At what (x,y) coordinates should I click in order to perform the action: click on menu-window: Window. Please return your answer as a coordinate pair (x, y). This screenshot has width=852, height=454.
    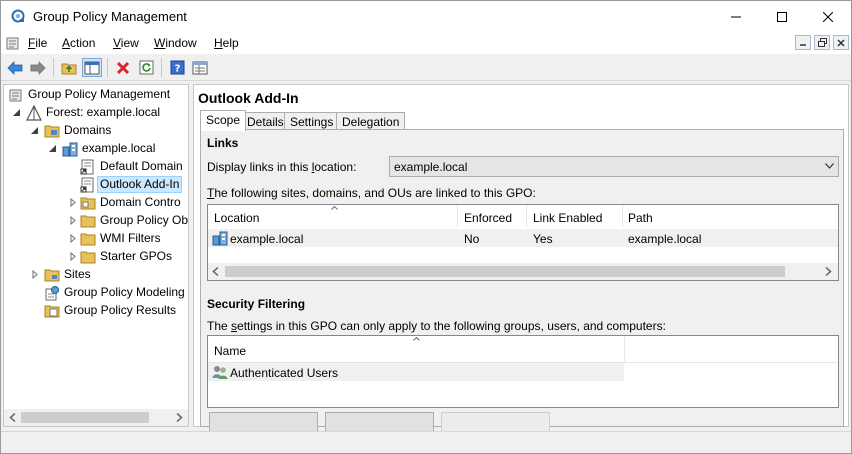
    Looking at the image, I should click on (175, 43).